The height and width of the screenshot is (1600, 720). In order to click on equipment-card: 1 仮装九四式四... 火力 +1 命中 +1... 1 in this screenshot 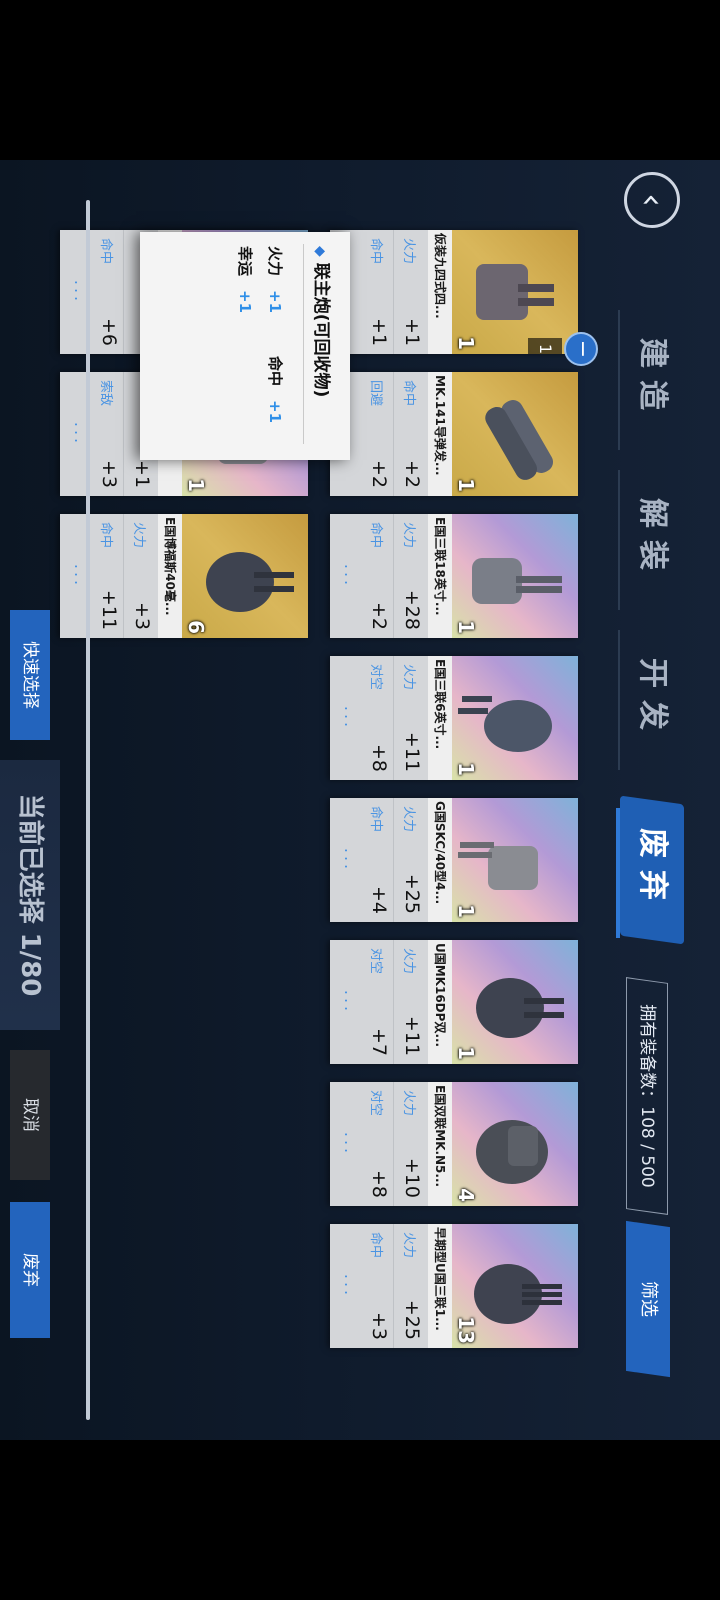, I will do `click(454, 292)`.